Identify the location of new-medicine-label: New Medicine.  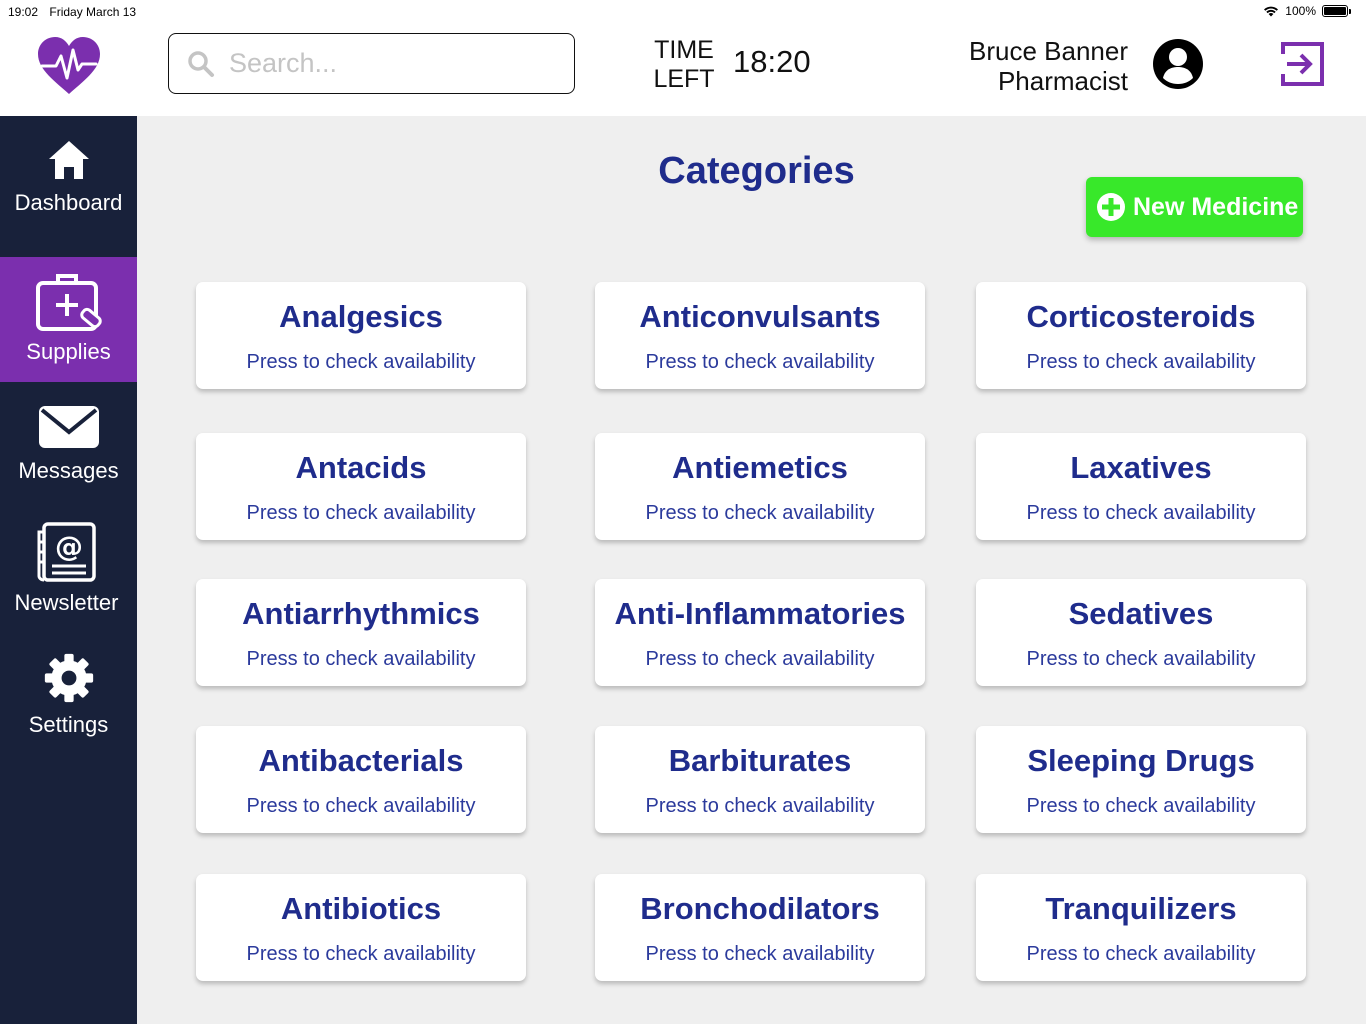
(1216, 206).